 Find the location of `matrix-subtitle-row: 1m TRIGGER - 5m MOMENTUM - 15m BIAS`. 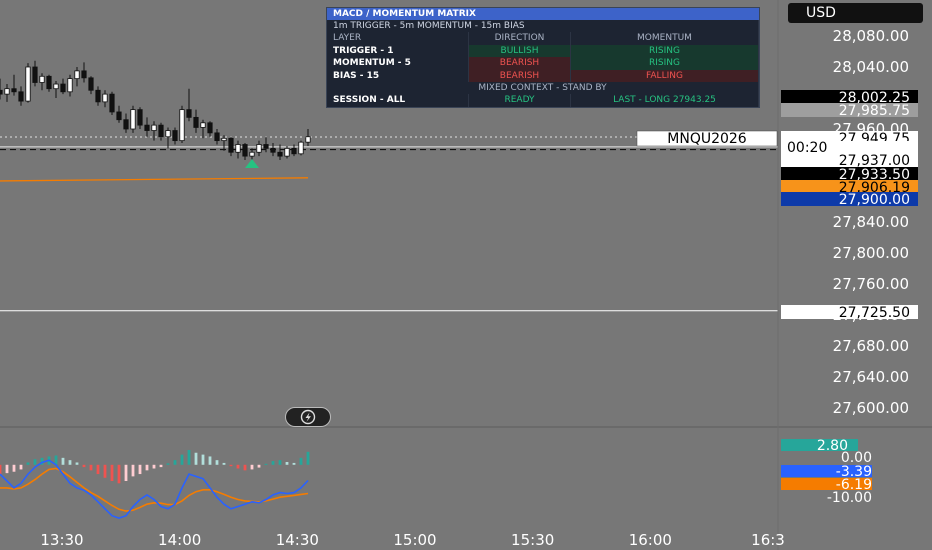

matrix-subtitle-row: 1m TRIGGER - 5m MOMENTUM - 15m BIAS is located at coordinates (543, 26).